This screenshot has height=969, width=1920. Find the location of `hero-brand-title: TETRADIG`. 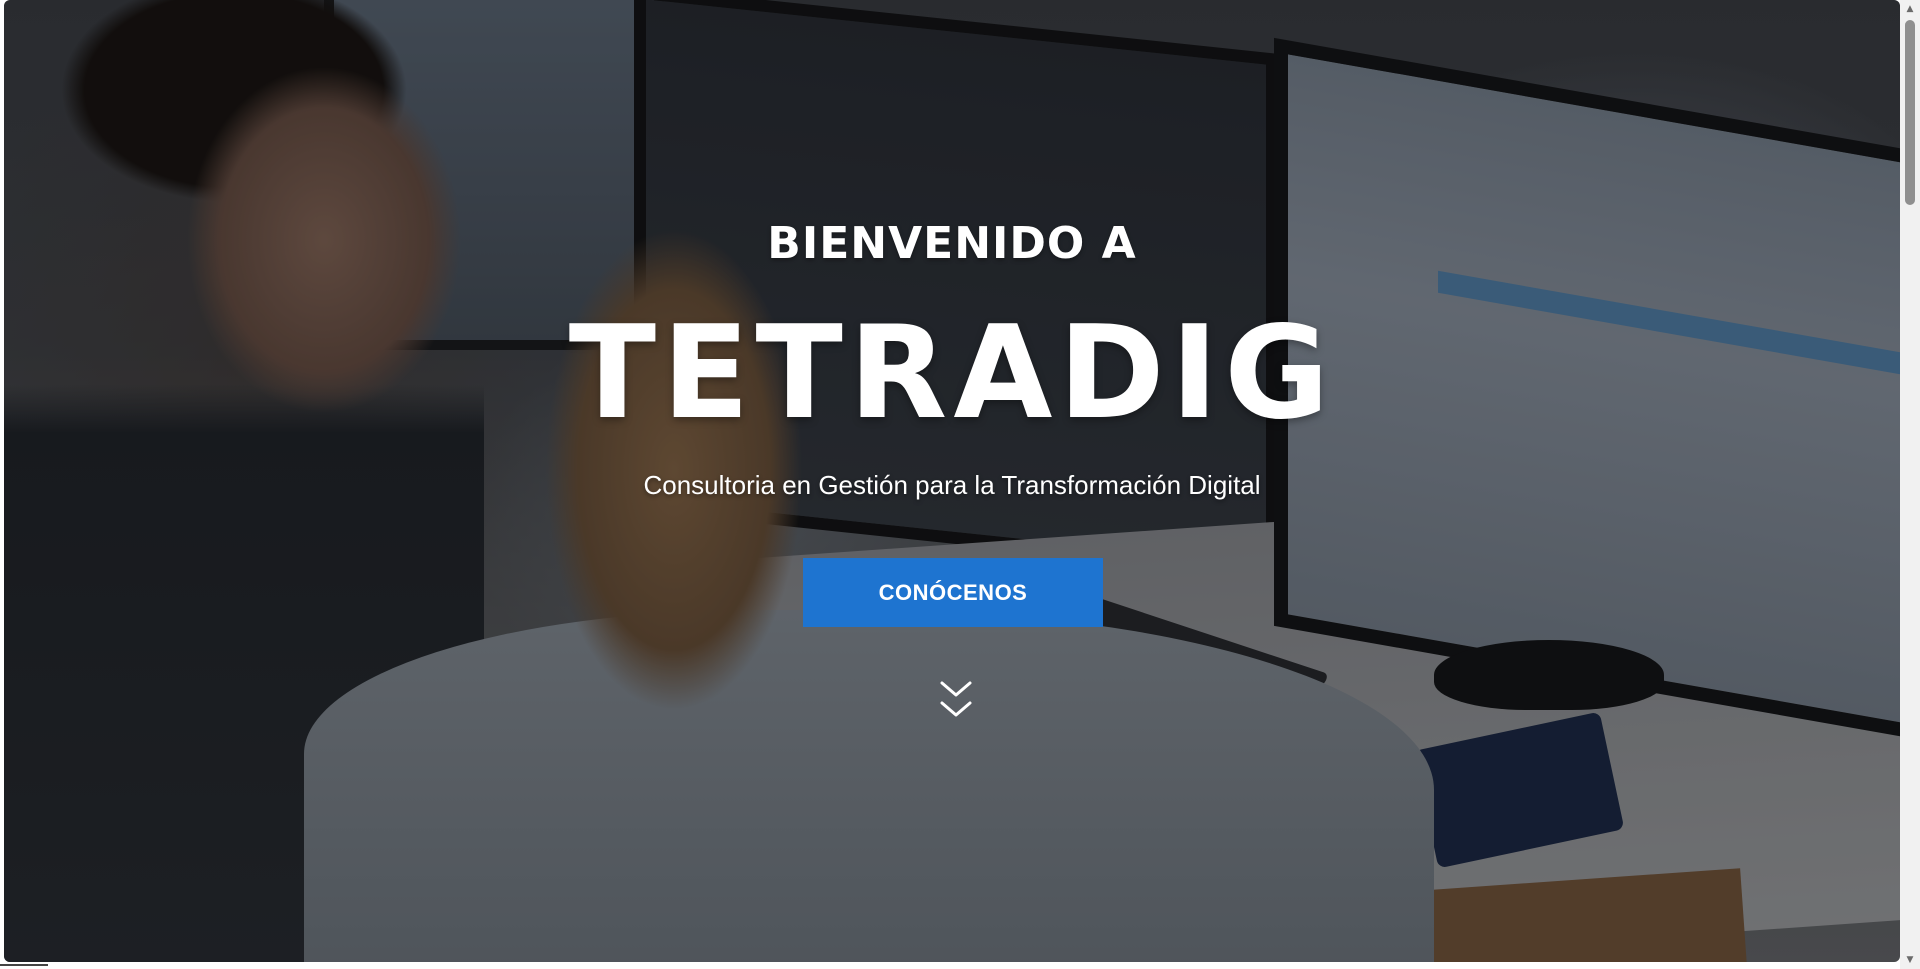

hero-brand-title: TETRADIG is located at coordinates (952, 373).